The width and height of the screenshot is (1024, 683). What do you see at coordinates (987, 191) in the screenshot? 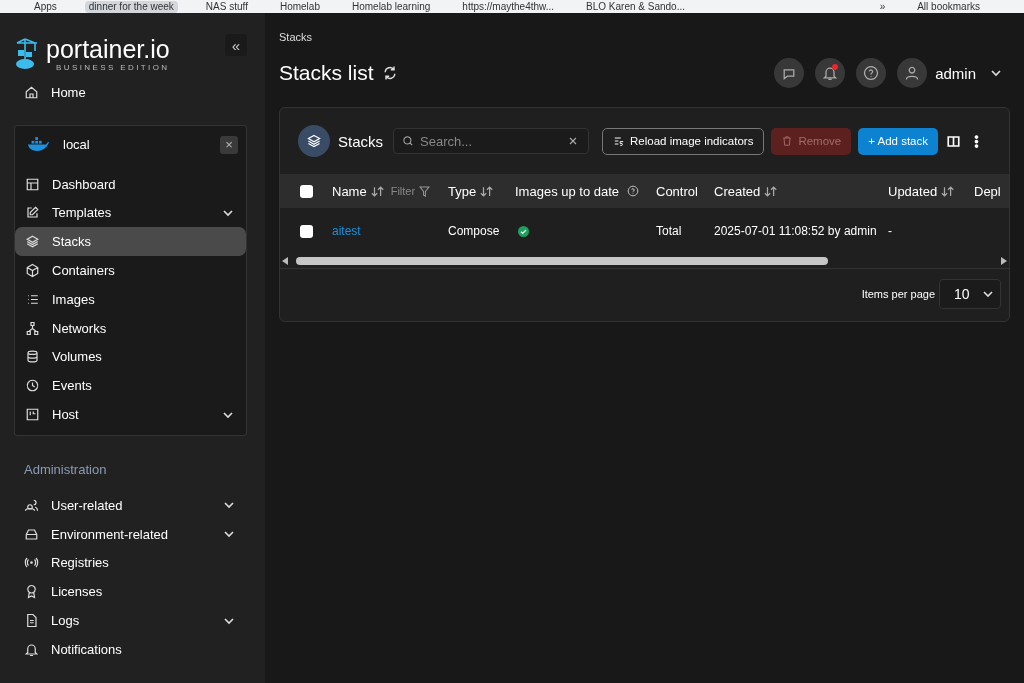
I see `column-header: Depl` at bounding box center [987, 191].